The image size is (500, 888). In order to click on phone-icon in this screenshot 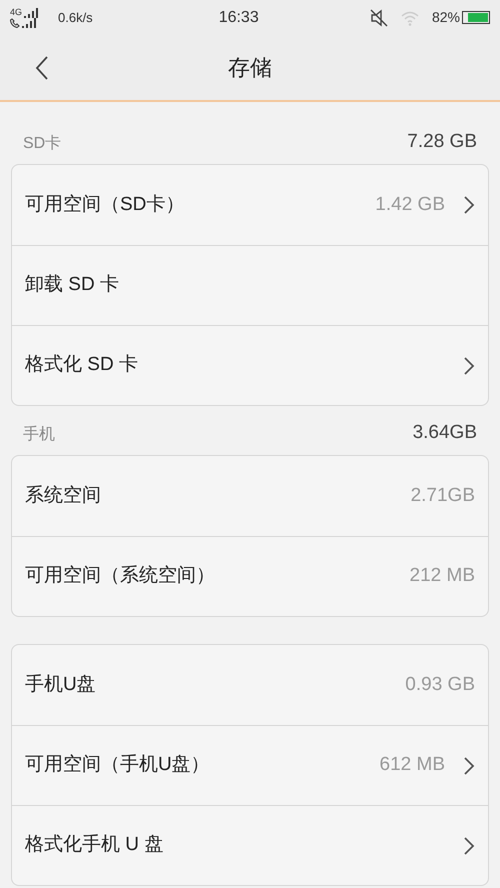, I will do `click(15, 23)`.